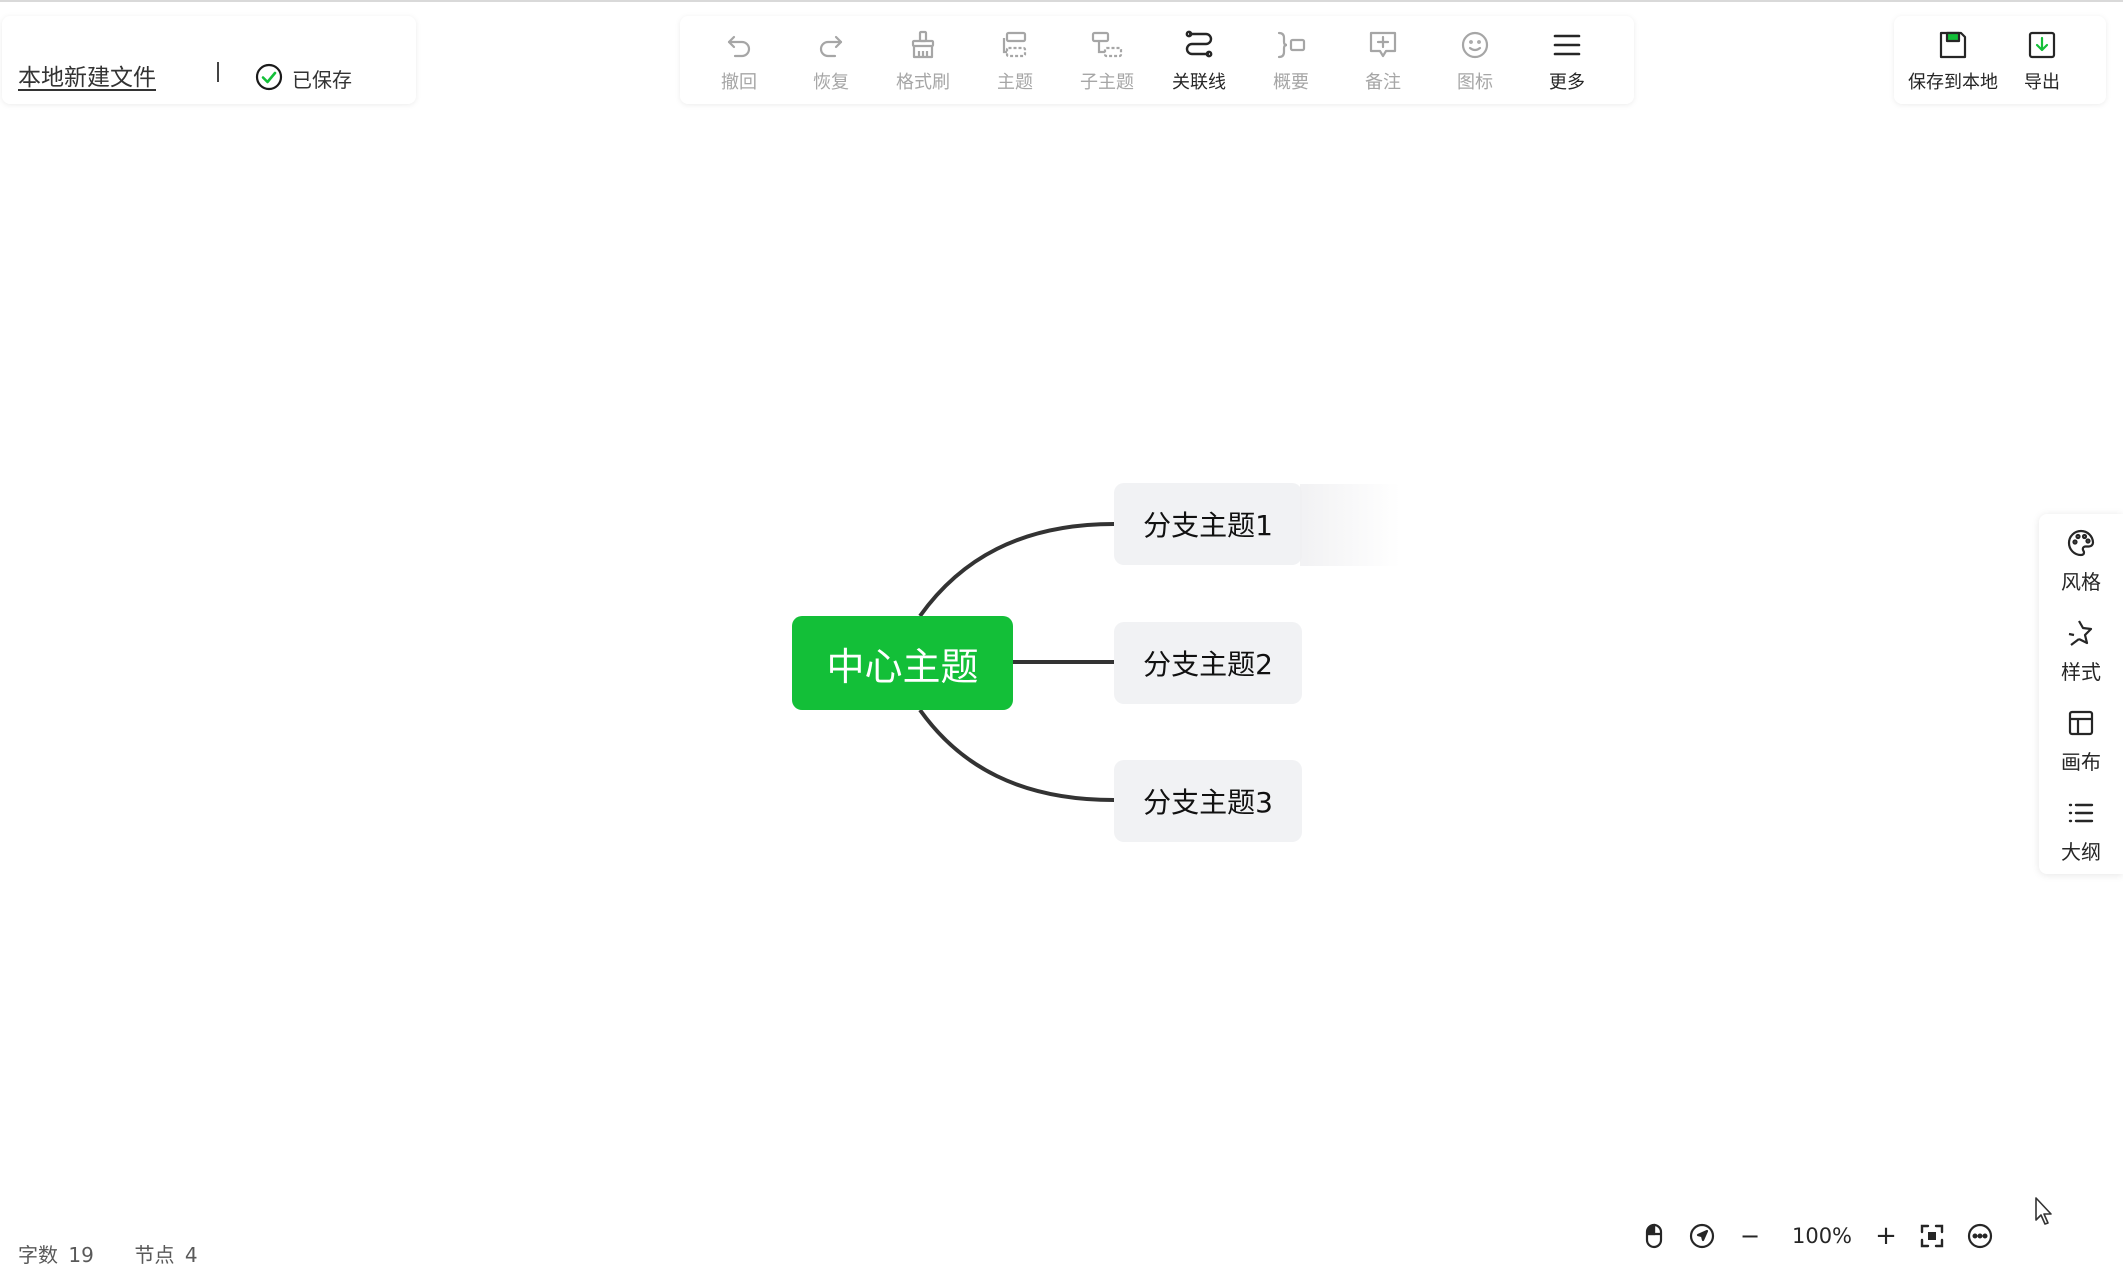 This screenshot has width=2123, height=1266. Describe the element at coordinates (1107, 44) in the screenshot. I see `subtopic-icon` at that location.